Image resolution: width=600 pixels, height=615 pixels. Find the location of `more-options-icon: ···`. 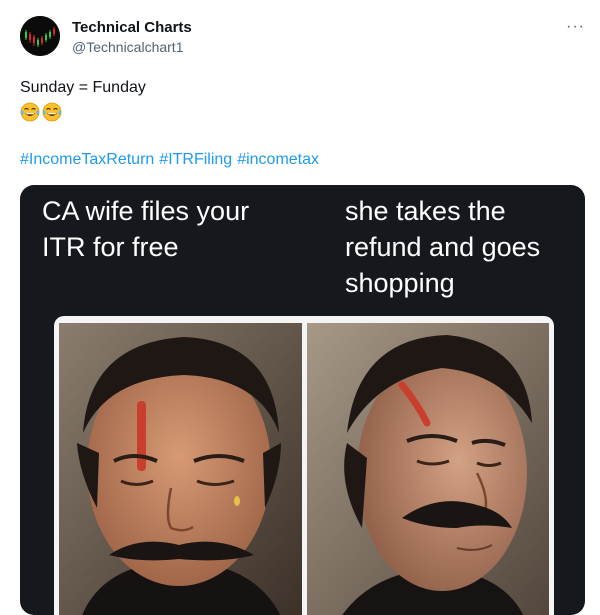

more-options-icon: ··· is located at coordinates (575, 27).